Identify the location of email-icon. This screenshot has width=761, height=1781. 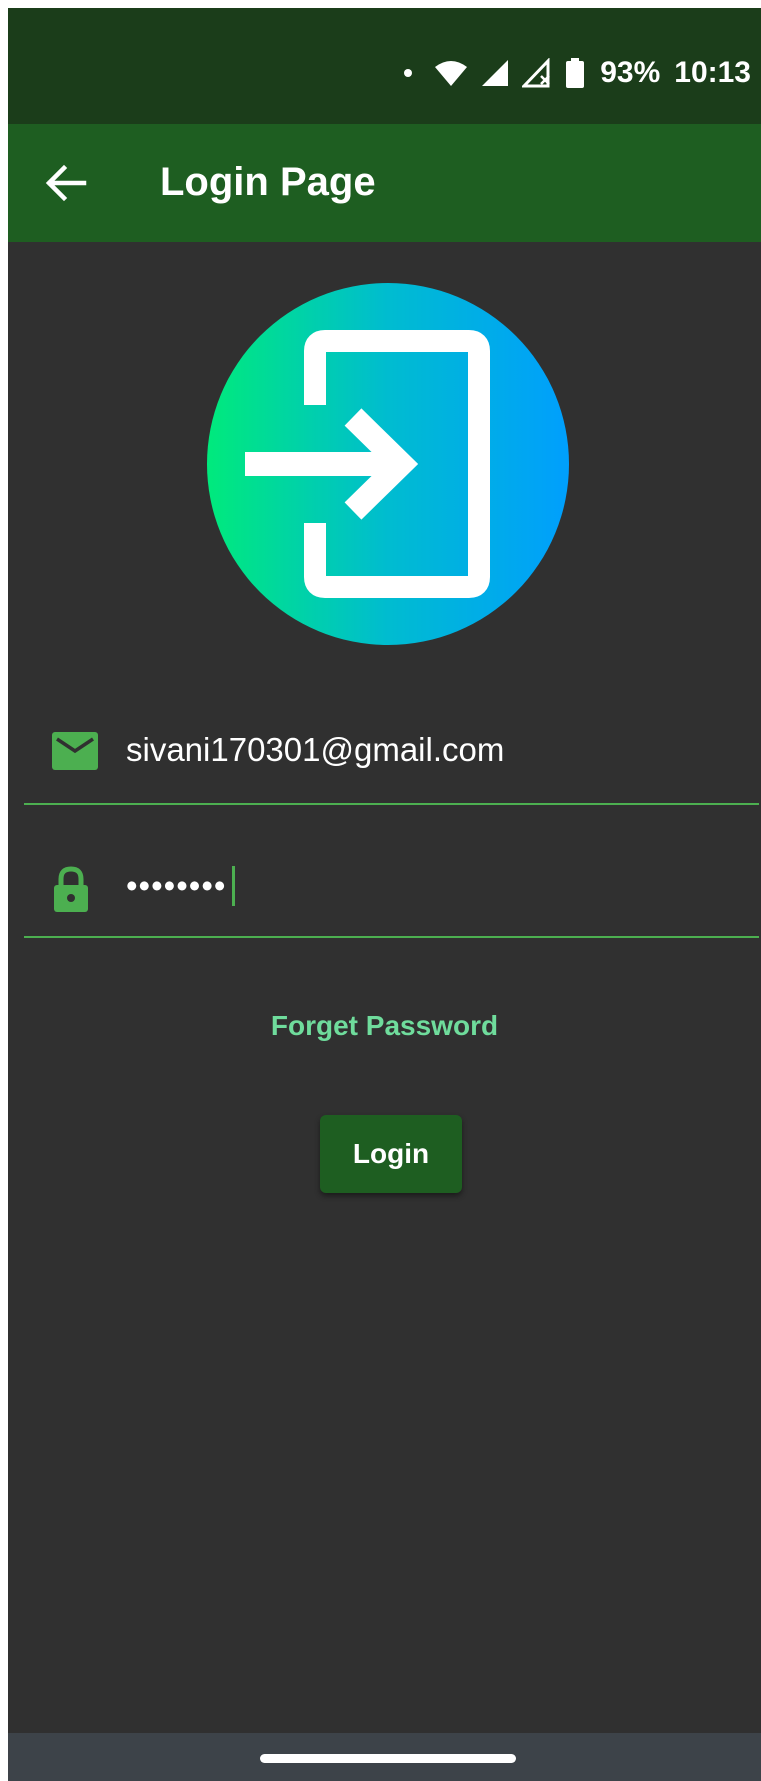
(75, 751).